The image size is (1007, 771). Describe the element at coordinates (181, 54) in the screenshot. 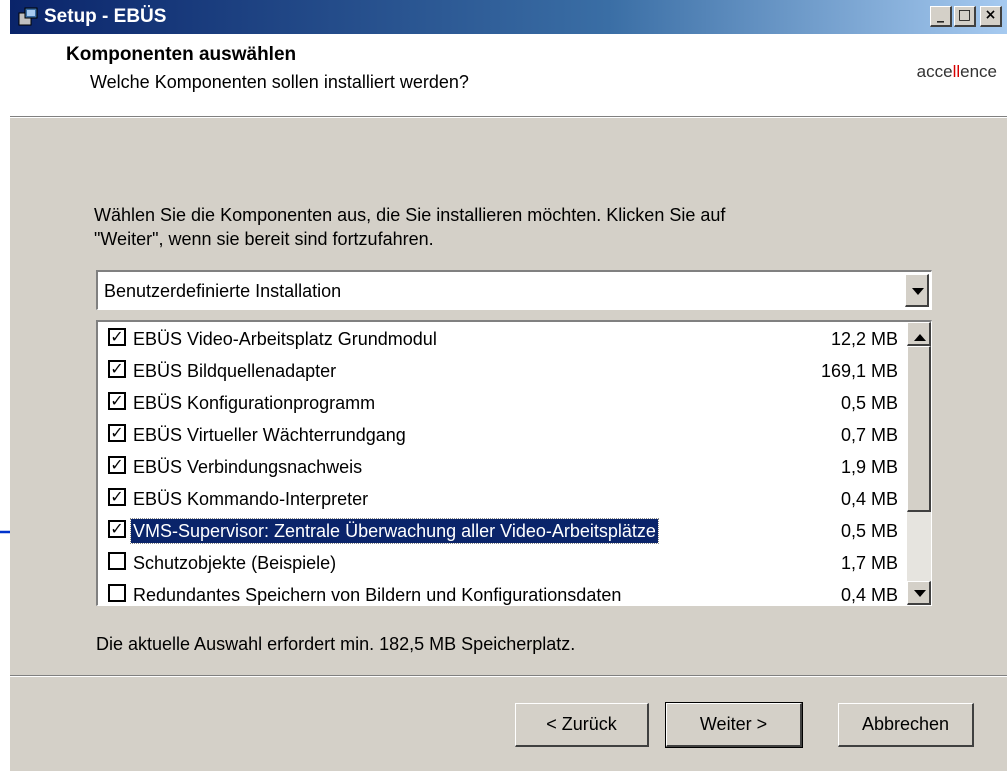

I see `page-title: Komponenten auswählen` at that location.